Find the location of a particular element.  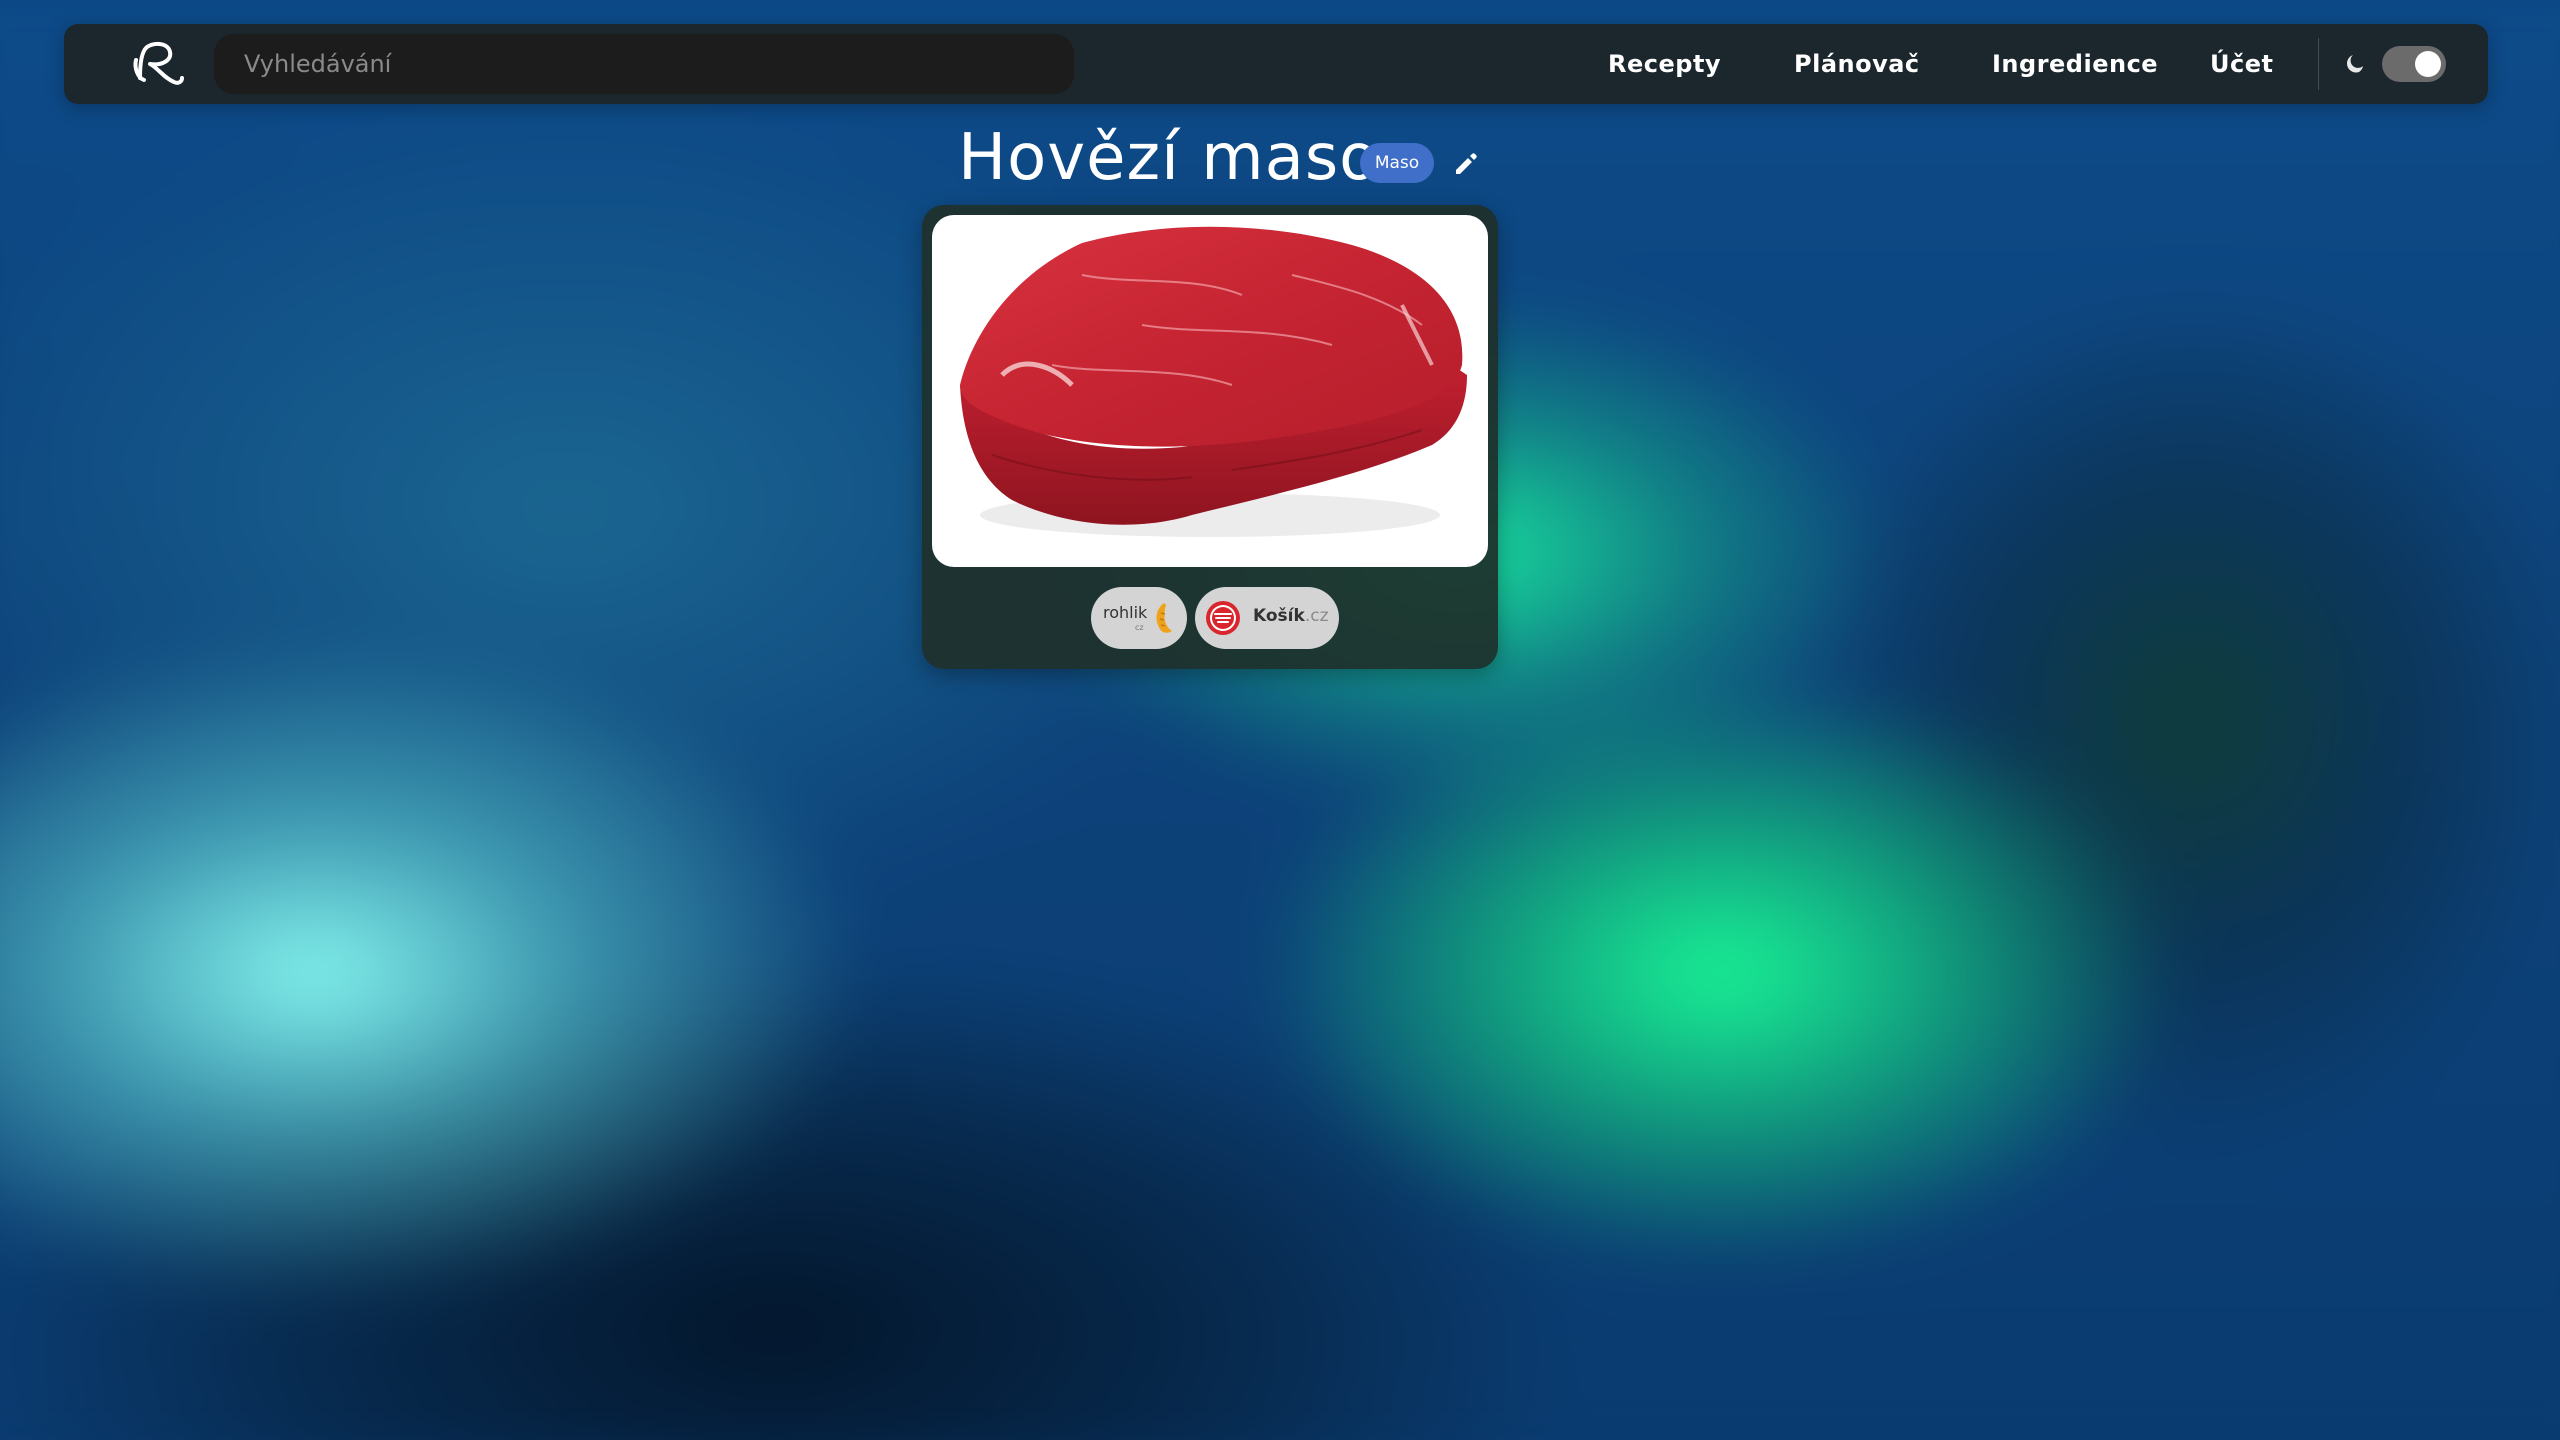

nav-link-ucet: Účet is located at coordinates (2241, 64).